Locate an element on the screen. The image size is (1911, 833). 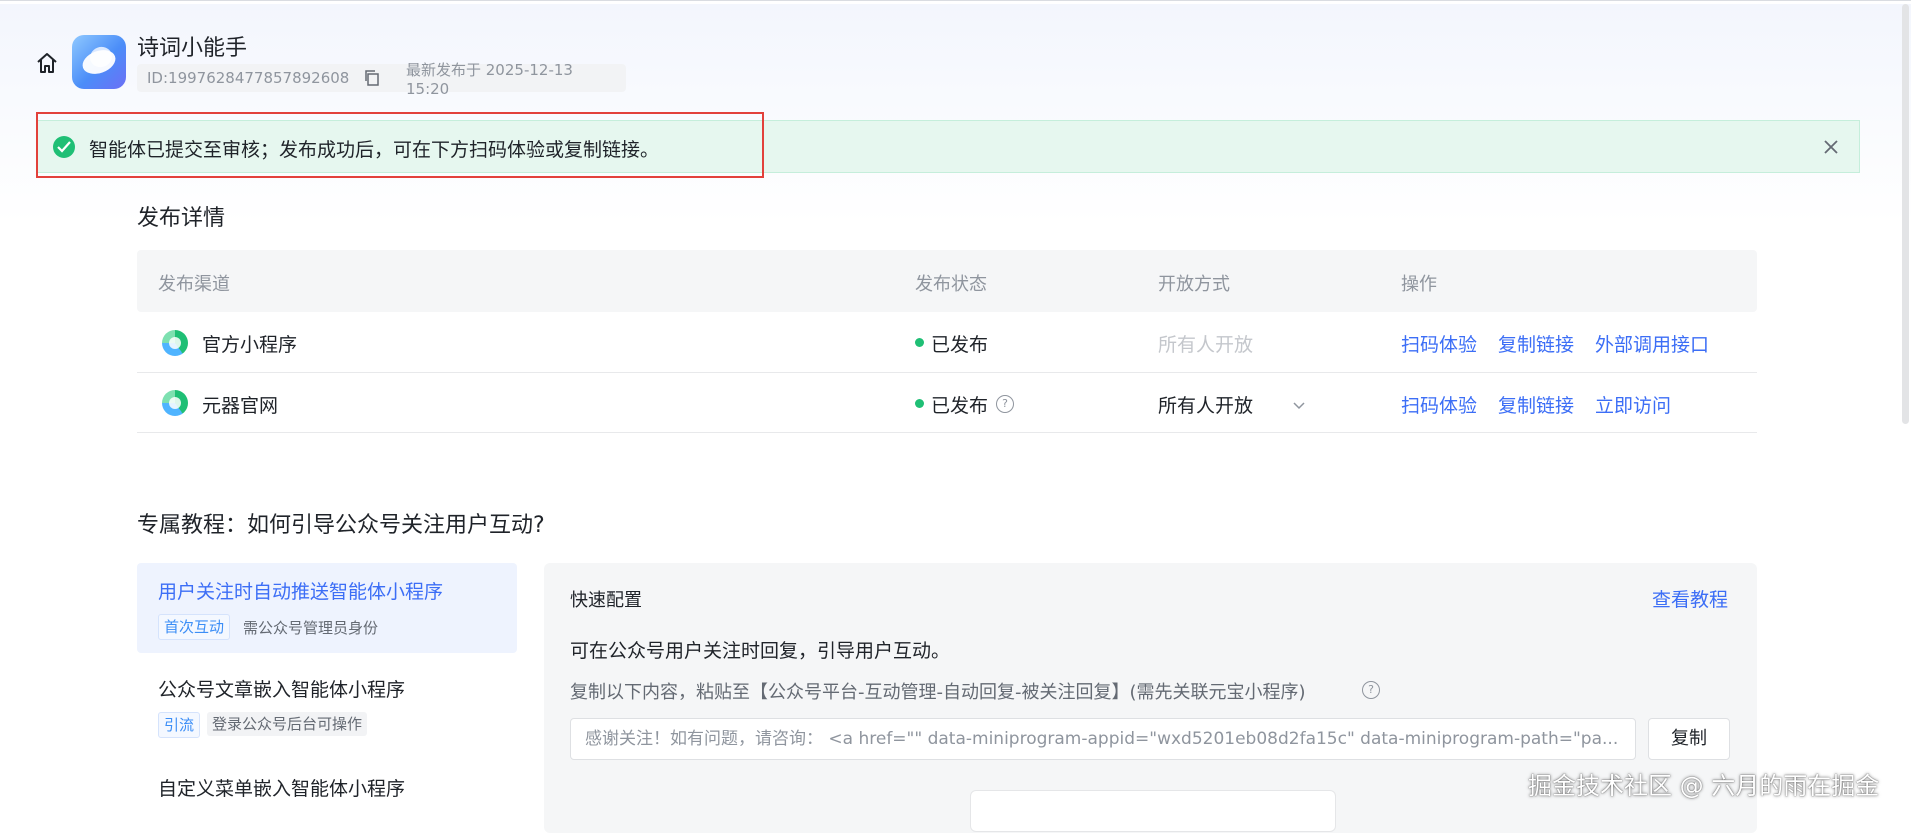
last-published: 最新发布于 2025-12-13 15:20 is located at coordinates (511, 79).